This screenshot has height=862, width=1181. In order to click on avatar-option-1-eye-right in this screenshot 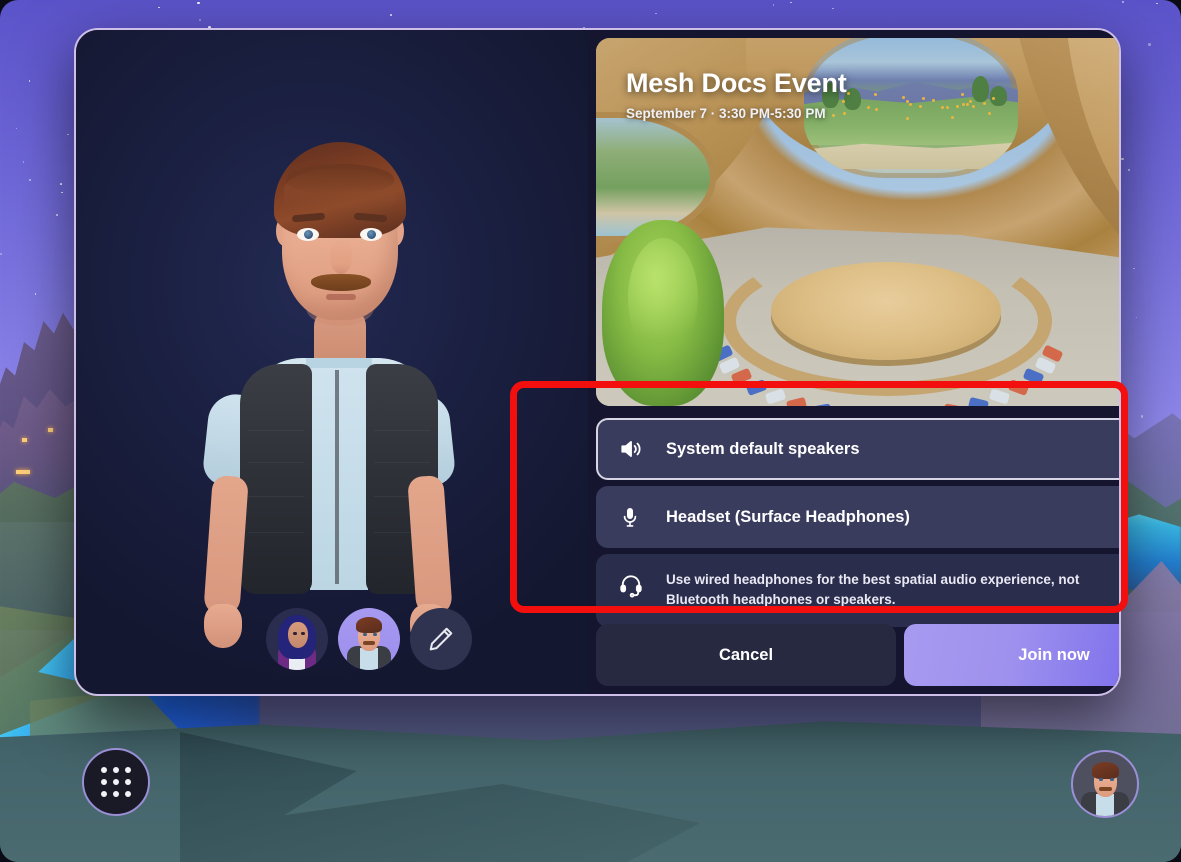, I will do `click(303, 633)`.